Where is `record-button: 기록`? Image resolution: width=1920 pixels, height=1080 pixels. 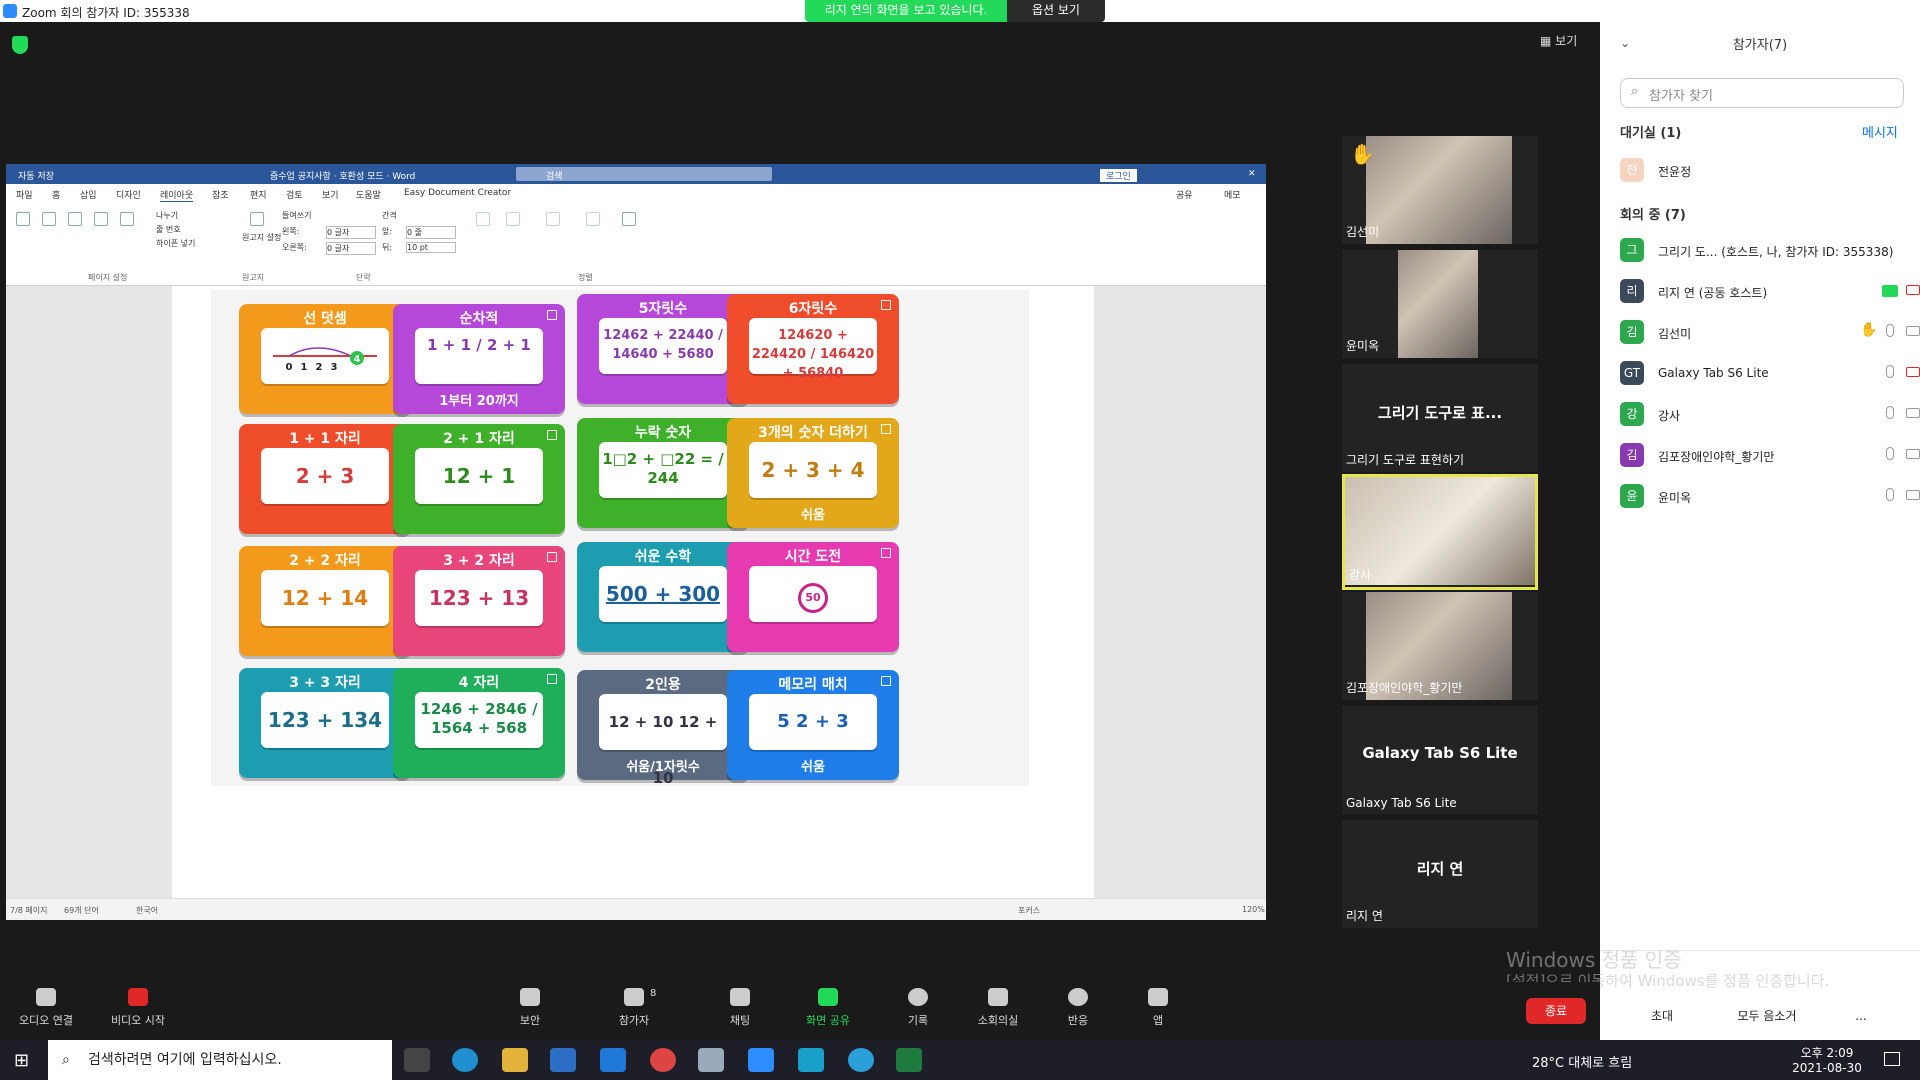 record-button: 기록 is located at coordinates (918, 1008).